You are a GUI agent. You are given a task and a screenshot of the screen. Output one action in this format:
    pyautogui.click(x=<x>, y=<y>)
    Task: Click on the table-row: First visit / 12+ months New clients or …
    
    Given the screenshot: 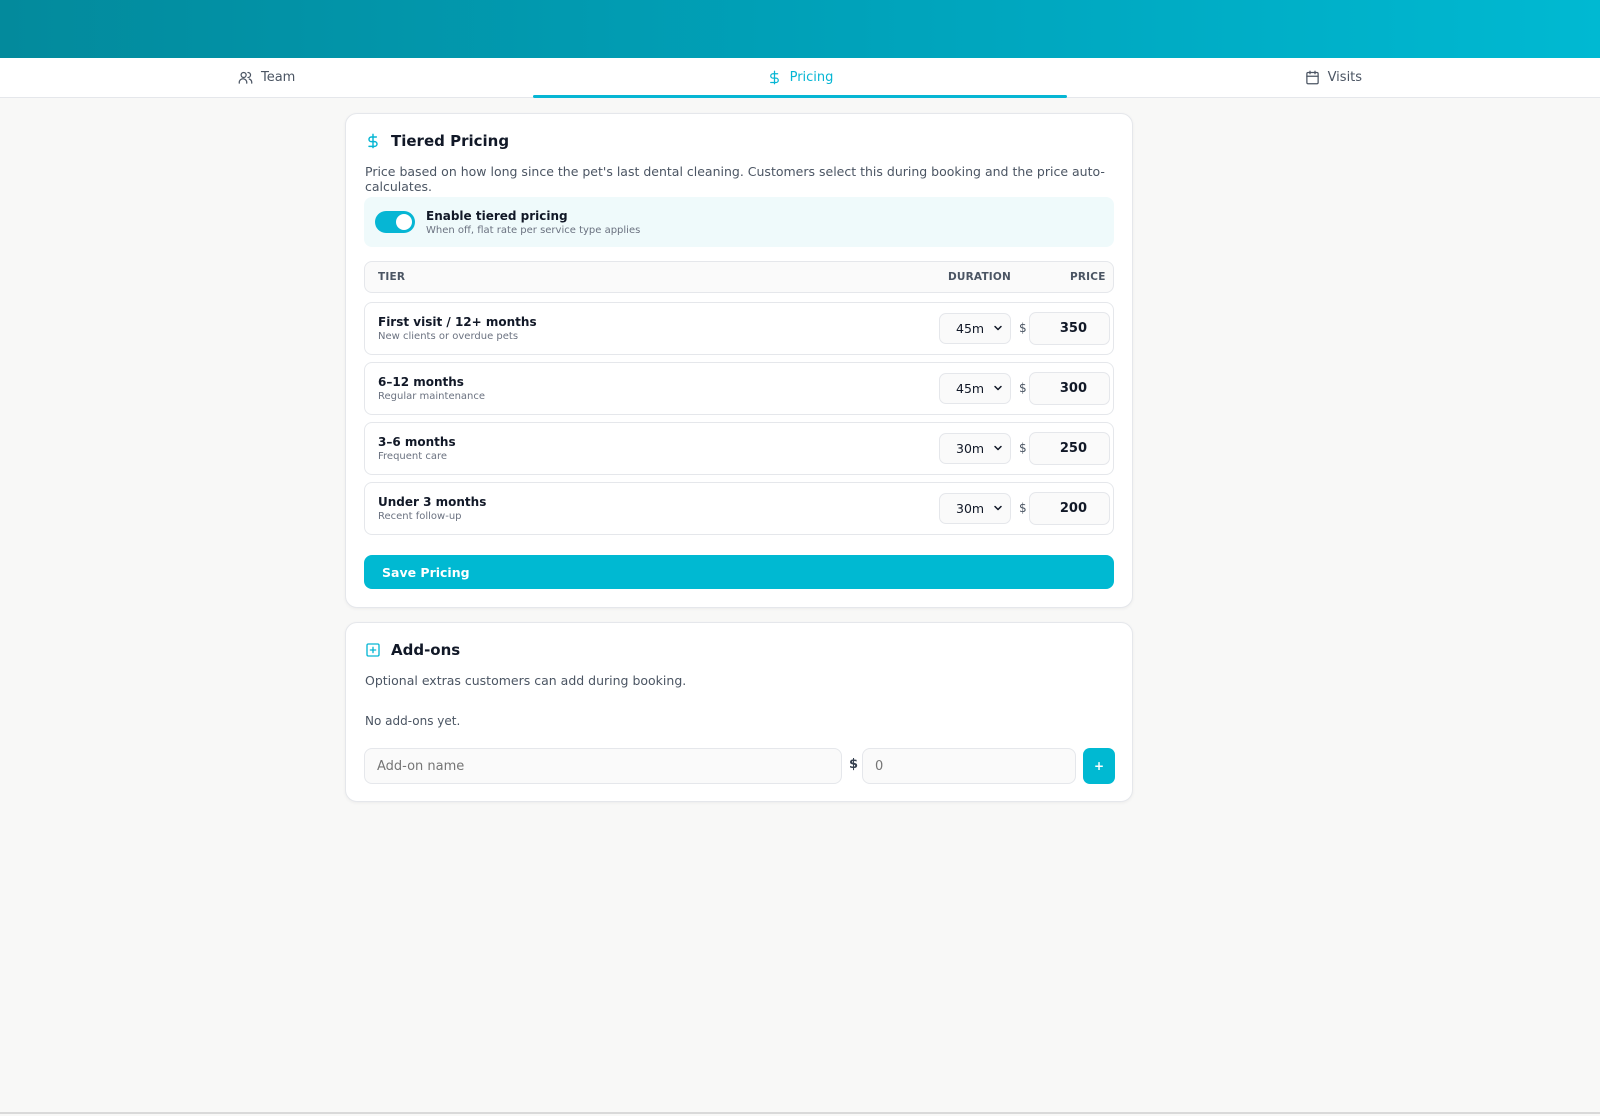 What is the action you would take?
    pyautogui.click(x=739, y=328)
    